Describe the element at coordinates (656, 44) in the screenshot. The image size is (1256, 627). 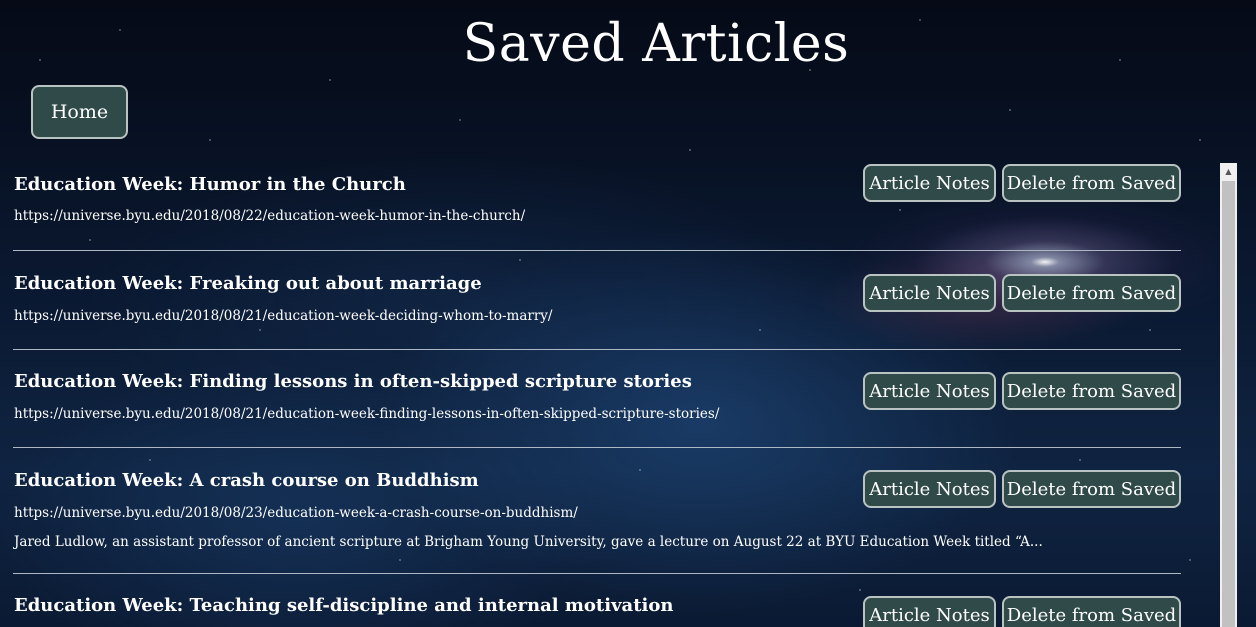
I see `page-title: Saved Articles` at that location.